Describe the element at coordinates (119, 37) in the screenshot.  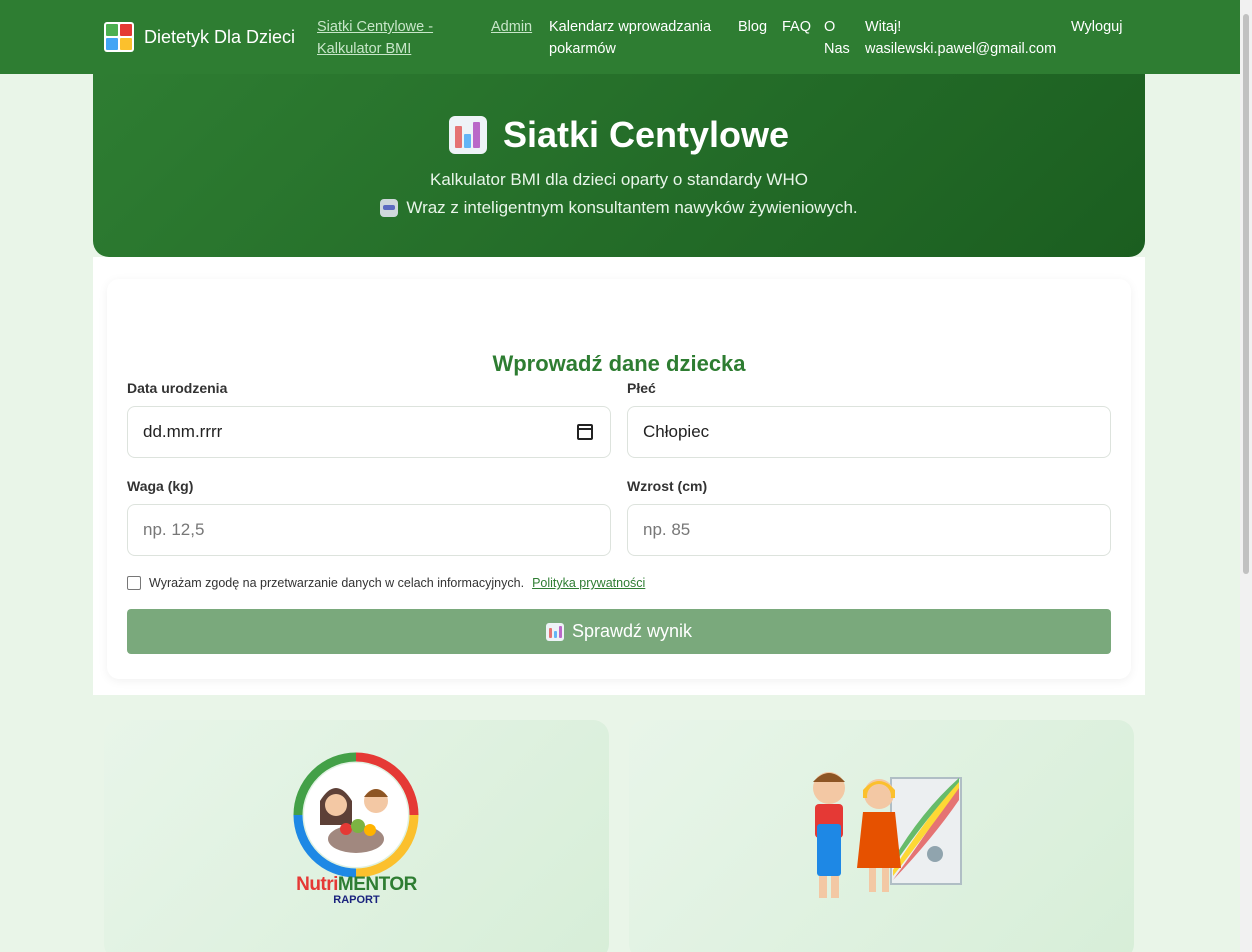
I see `brand-logo-icon` at that location.